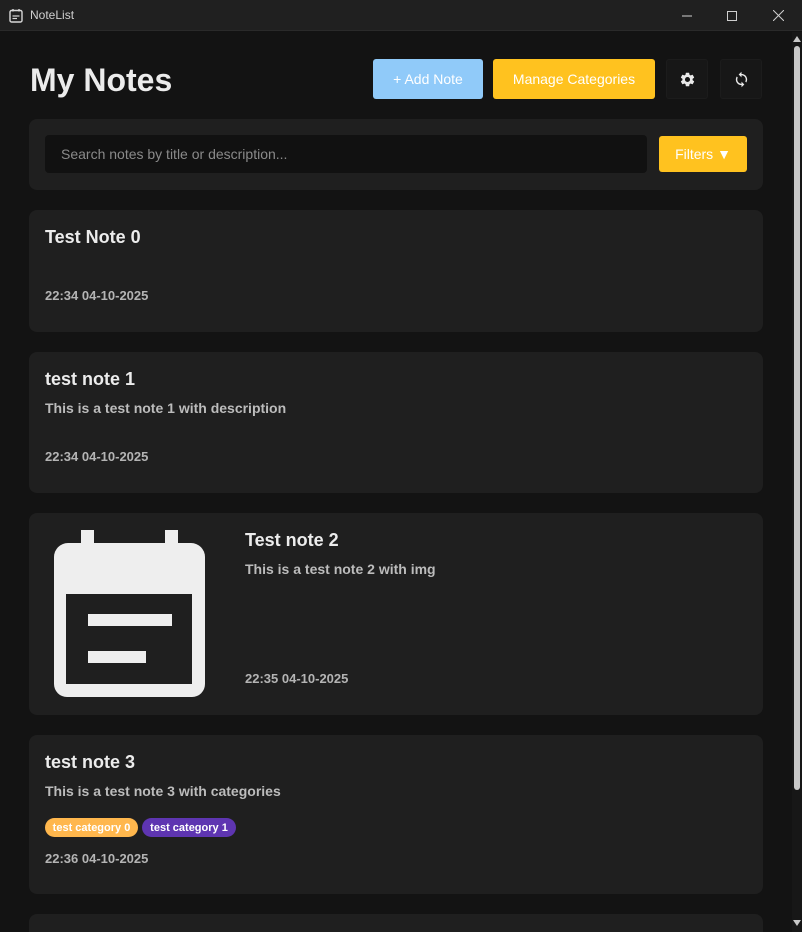 The width and height of the screenshot is (802, 932). Describe the element at coordinates (90, 762) in the screenshot. I see `note-title: test note 3` at that location.